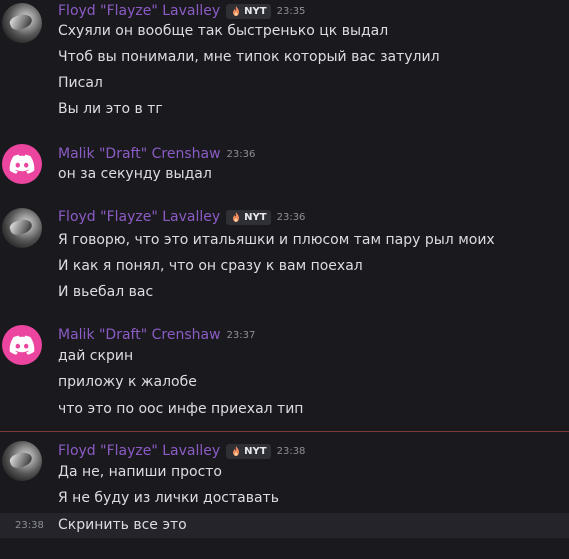  What do you see at coordinates (168, 498) in the screenshot?
I see `message-text: Я не буду из лички доставать` at bounding box center [168, 498].